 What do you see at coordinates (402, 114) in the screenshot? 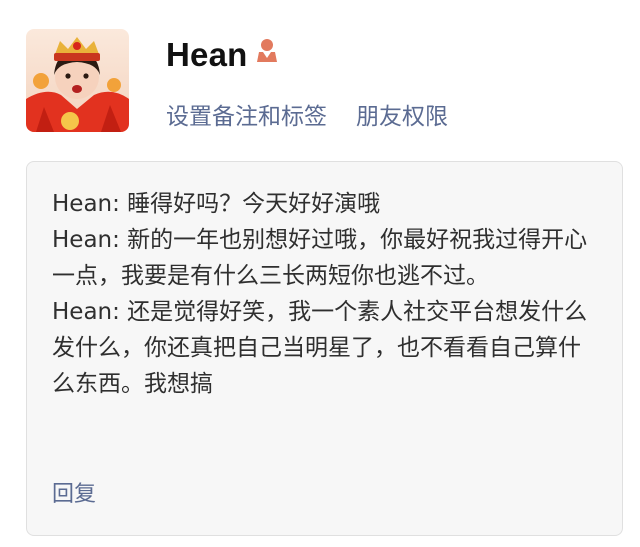
I see `friend-permissions-link: 朋友权限` at bounding box center [402, 114].